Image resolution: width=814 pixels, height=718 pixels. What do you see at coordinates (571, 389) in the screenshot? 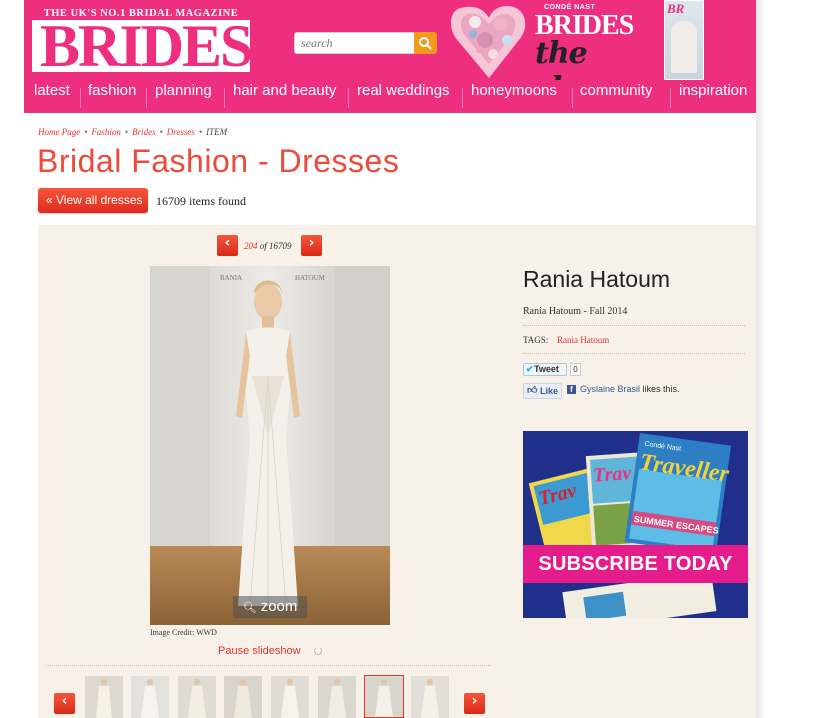
I see `facebook-icon: f` at bounding box center [571, 389].